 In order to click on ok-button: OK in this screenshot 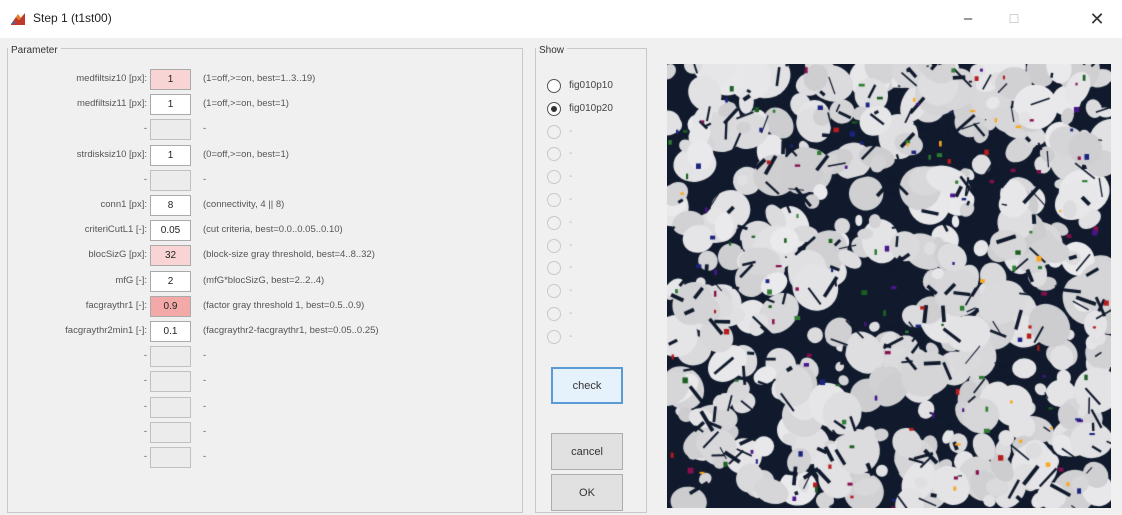, I will do `click(587, 492)`.